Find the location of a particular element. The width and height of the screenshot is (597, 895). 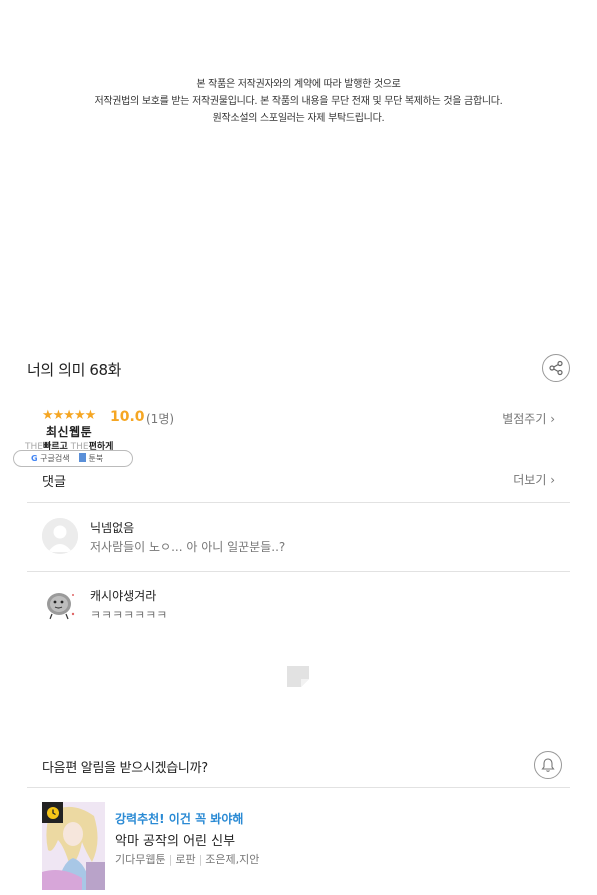

recommend-title: 악마 공작의 어린 신부 is located at coordinates (175, 839).